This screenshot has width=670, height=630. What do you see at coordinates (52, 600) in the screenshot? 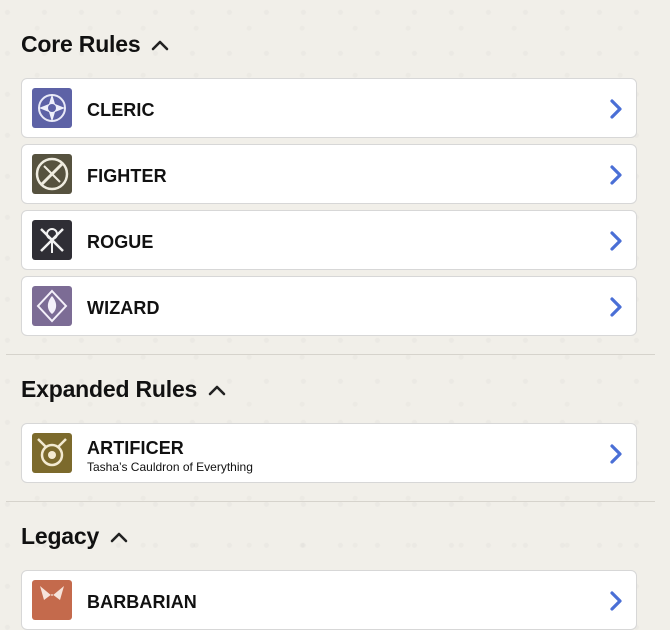
I see `barbarian-class-icon` at bounding box center [52, 600].